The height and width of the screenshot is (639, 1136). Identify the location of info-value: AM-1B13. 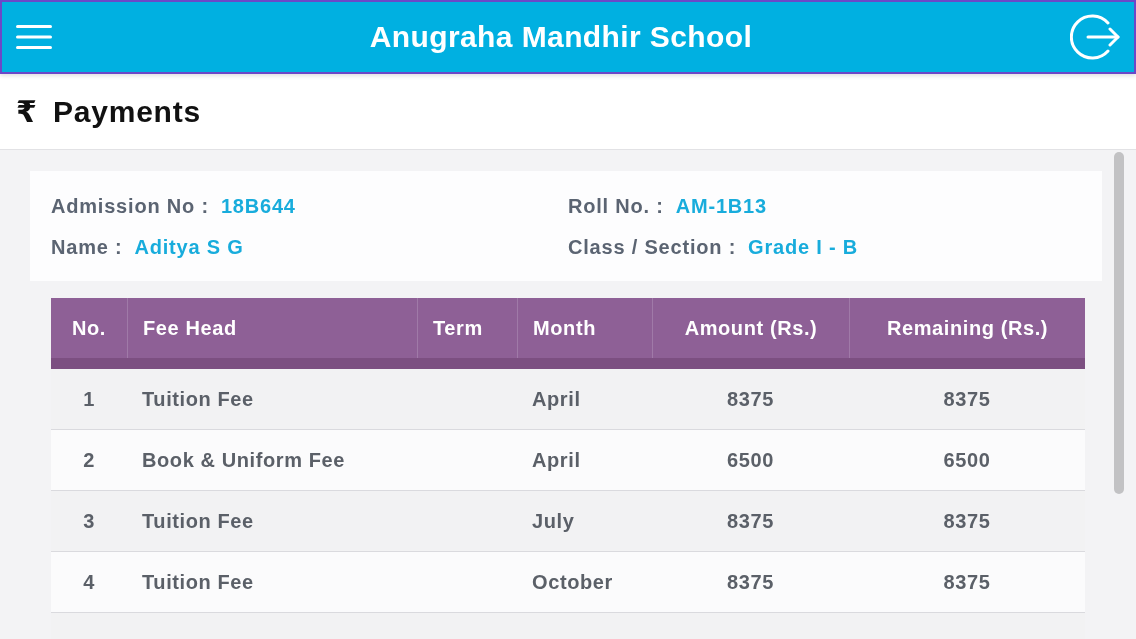
(721, 206).